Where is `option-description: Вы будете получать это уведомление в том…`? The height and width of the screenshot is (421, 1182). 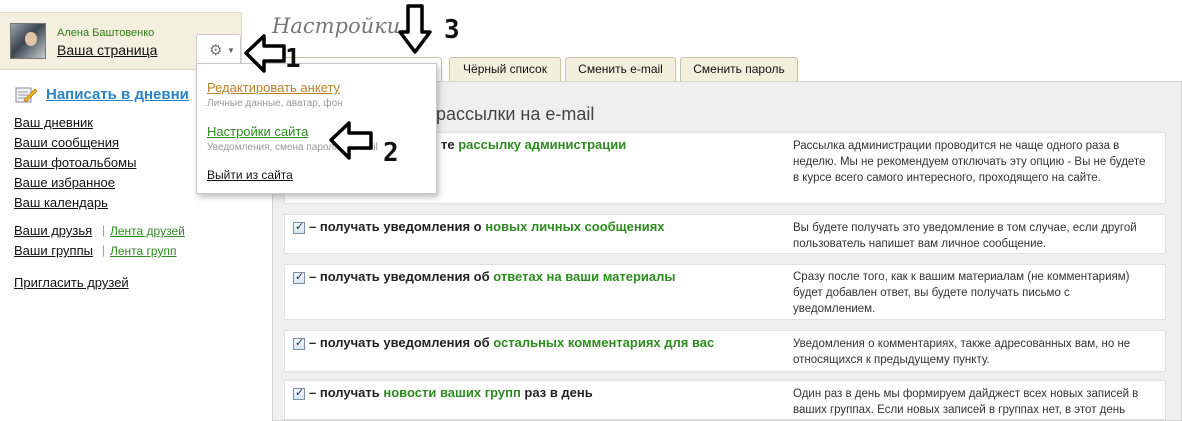 option-description: Вы будете получать это уведомление в том… is located at coordinates (965, 236).